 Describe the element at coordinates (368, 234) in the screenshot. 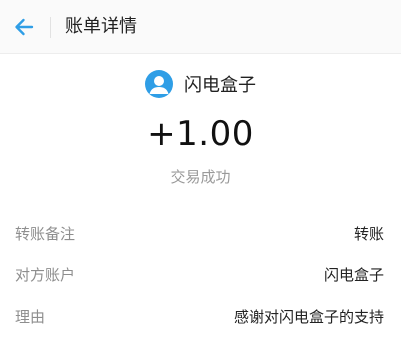

I see `detail-value: 转账` at that location.